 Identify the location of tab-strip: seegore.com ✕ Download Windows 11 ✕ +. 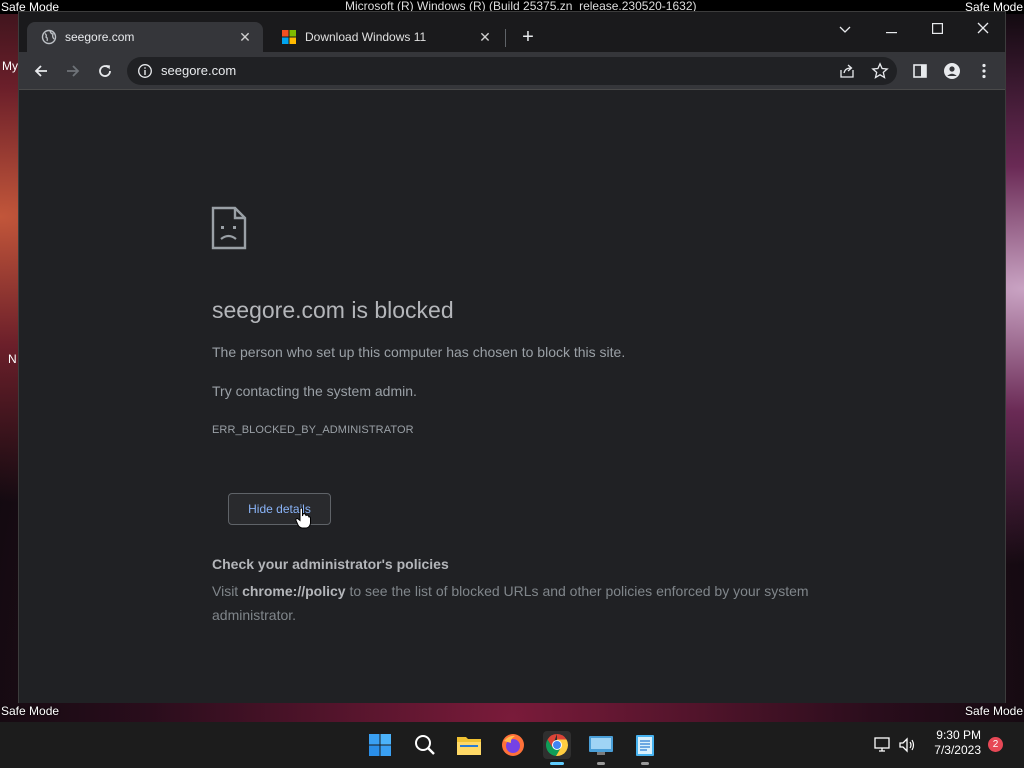
(512, 32).